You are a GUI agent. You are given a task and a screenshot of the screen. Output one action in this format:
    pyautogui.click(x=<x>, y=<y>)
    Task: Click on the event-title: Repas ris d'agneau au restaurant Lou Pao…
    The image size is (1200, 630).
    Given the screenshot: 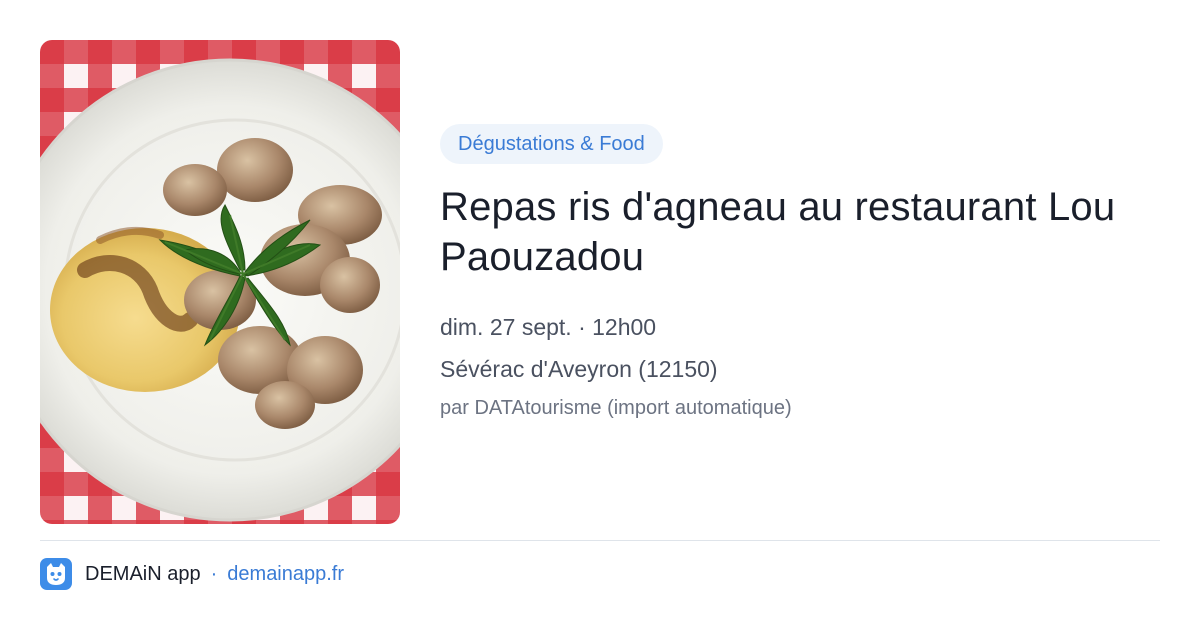 What is the action you would take?
    pyautogui.click(x=800, y=232)
    